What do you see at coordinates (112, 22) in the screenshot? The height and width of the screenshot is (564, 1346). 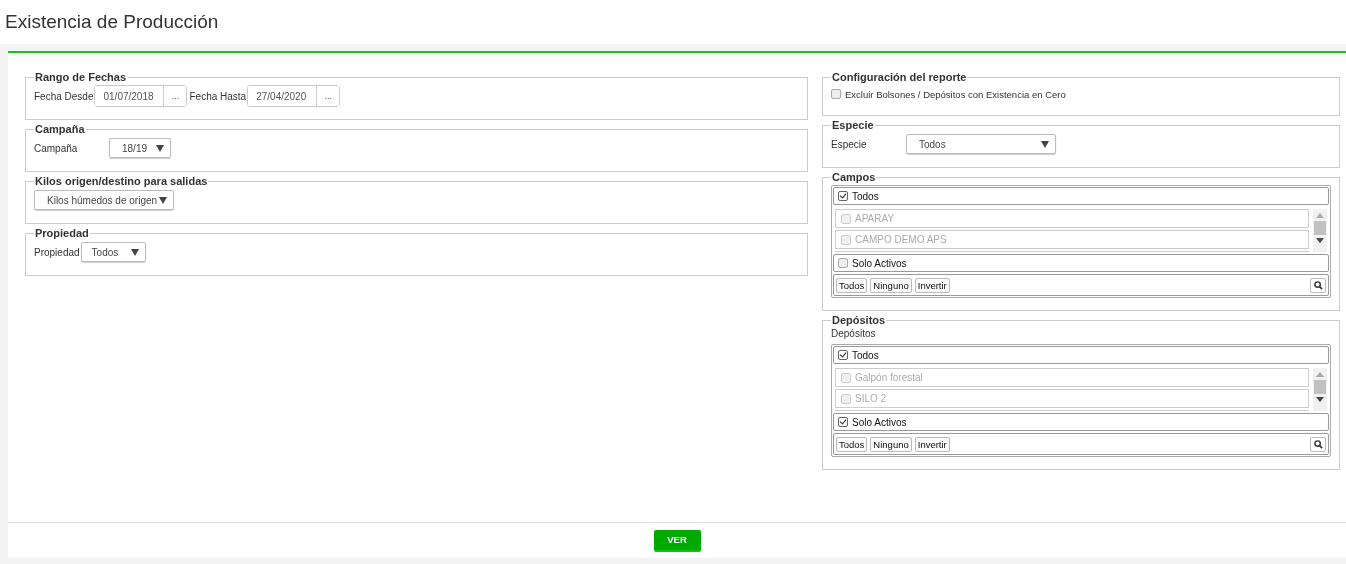 I see `page-title: Existencia de Producción` at bounding box center [112, 22].